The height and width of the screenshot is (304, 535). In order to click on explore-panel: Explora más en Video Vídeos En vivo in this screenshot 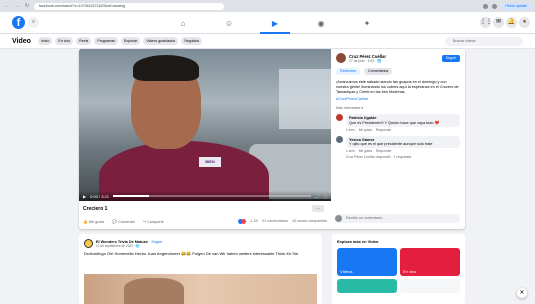, I will do `click(398, 269)`.